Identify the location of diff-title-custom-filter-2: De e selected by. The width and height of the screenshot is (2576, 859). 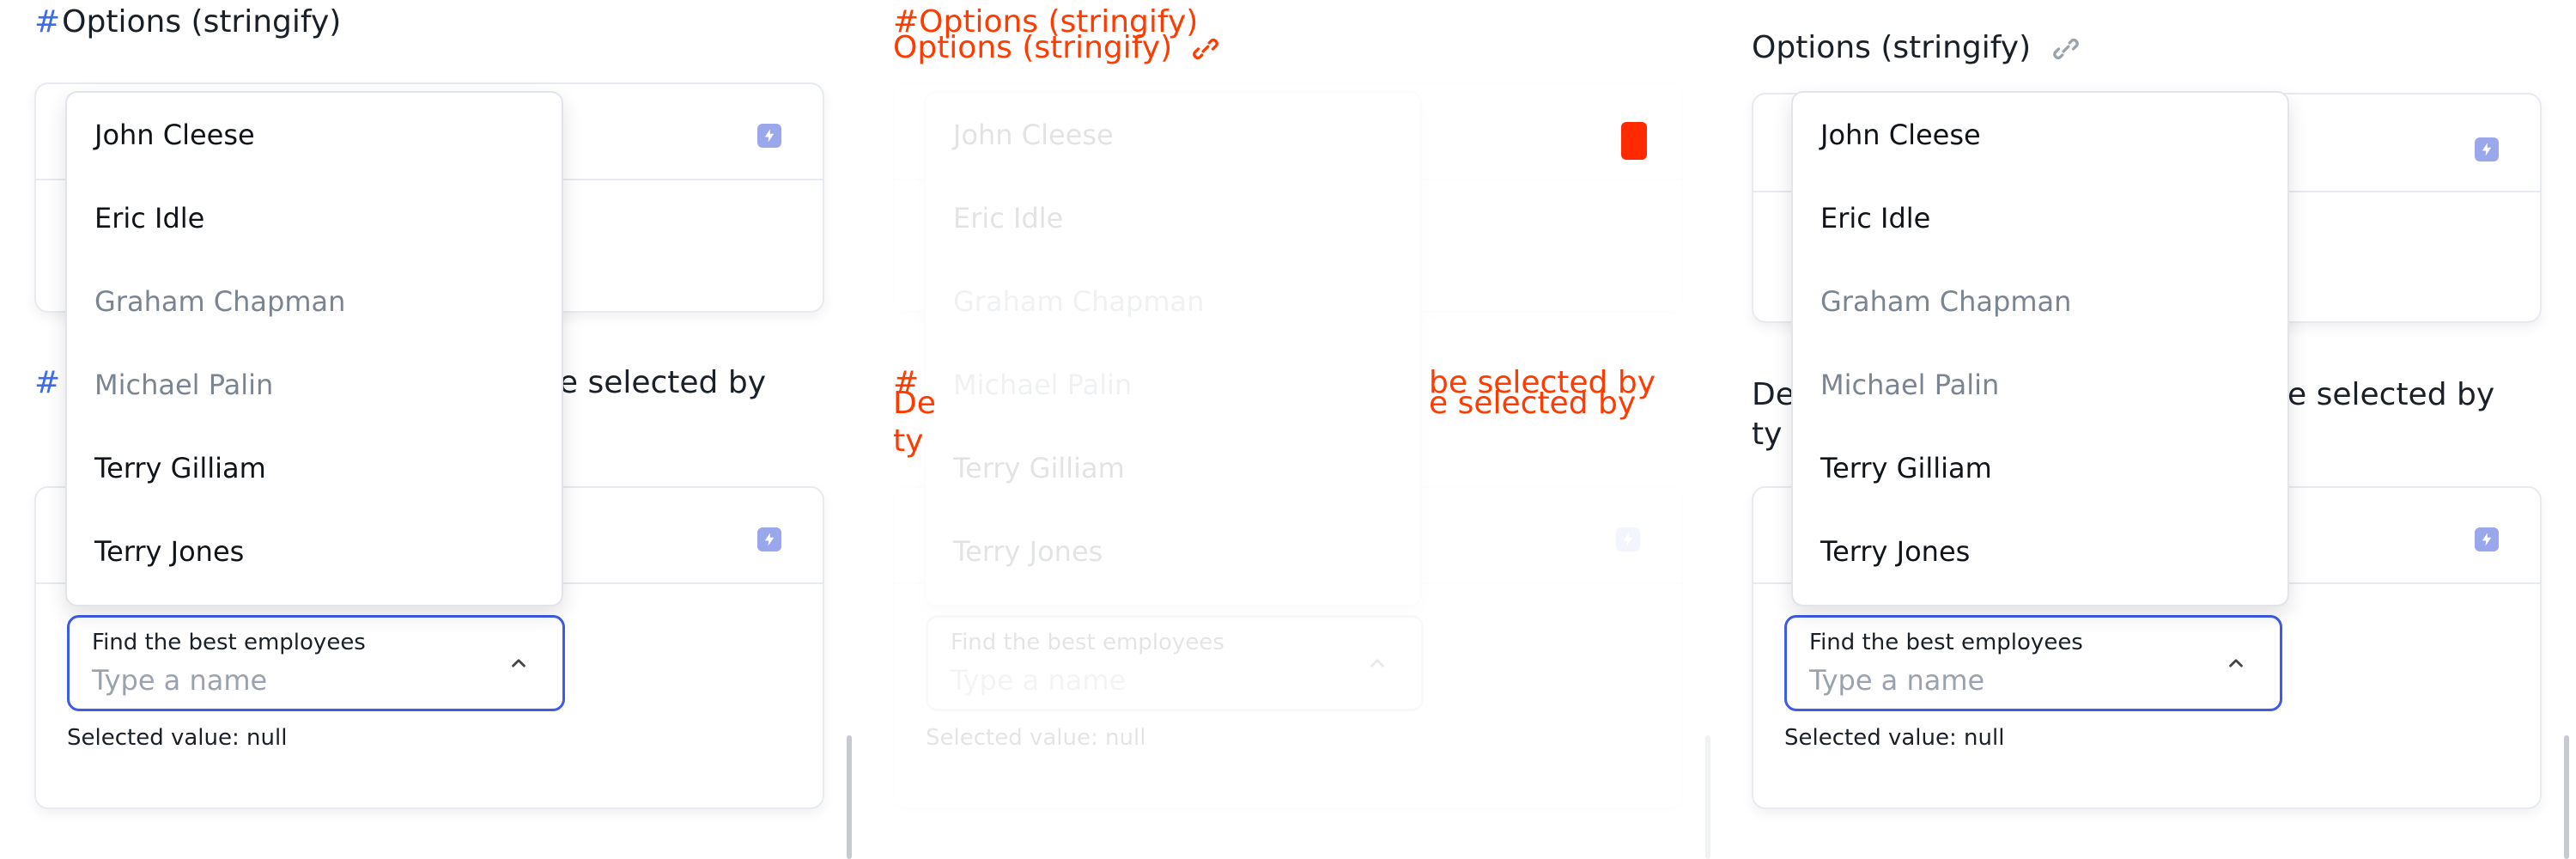
(1265, 403).